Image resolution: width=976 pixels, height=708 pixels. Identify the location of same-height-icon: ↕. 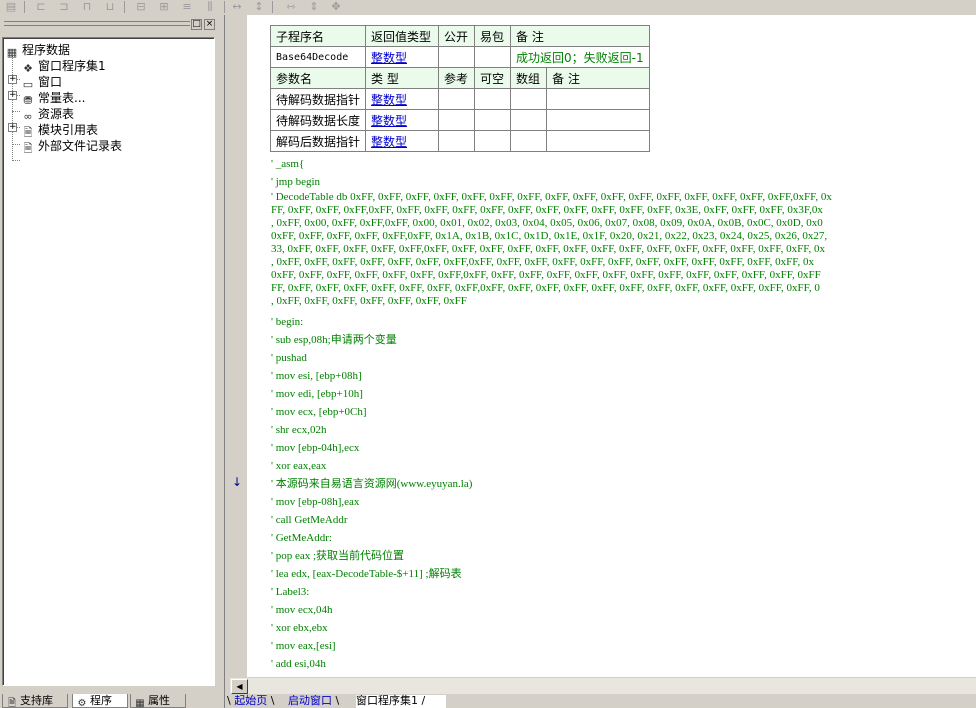
(259, 7).